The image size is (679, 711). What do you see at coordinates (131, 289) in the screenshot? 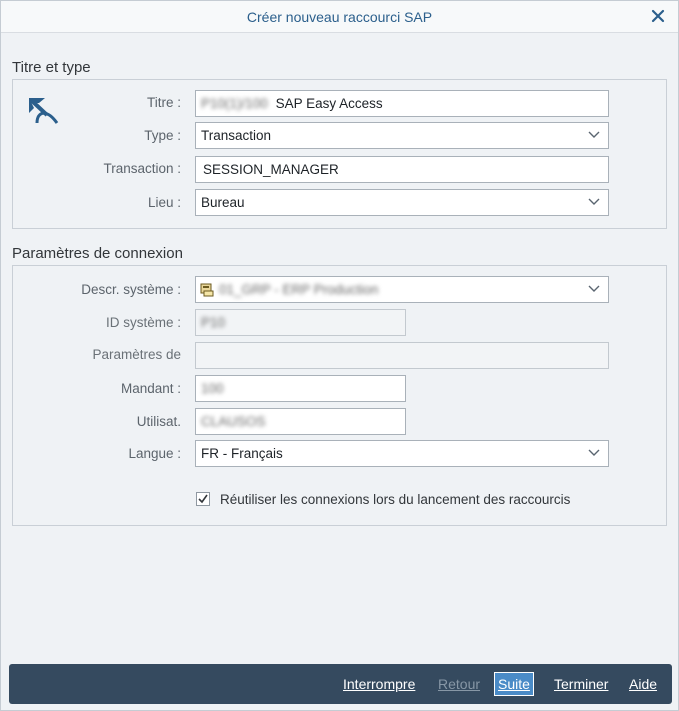
I see `descr-systeme-label: Descr. système :` at bounding box center [131, 289].